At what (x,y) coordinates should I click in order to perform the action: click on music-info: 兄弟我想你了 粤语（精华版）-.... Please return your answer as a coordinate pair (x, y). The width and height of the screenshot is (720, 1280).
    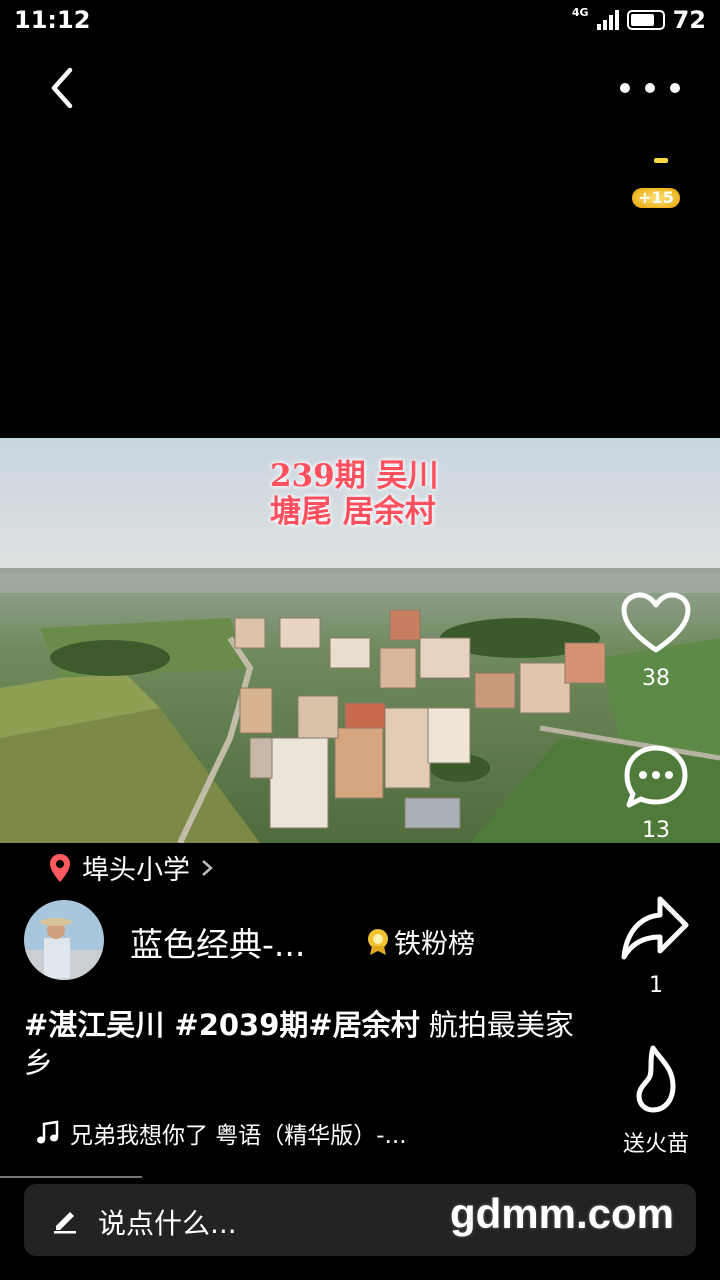
    Looking at the image, I should click on (221, 1133).